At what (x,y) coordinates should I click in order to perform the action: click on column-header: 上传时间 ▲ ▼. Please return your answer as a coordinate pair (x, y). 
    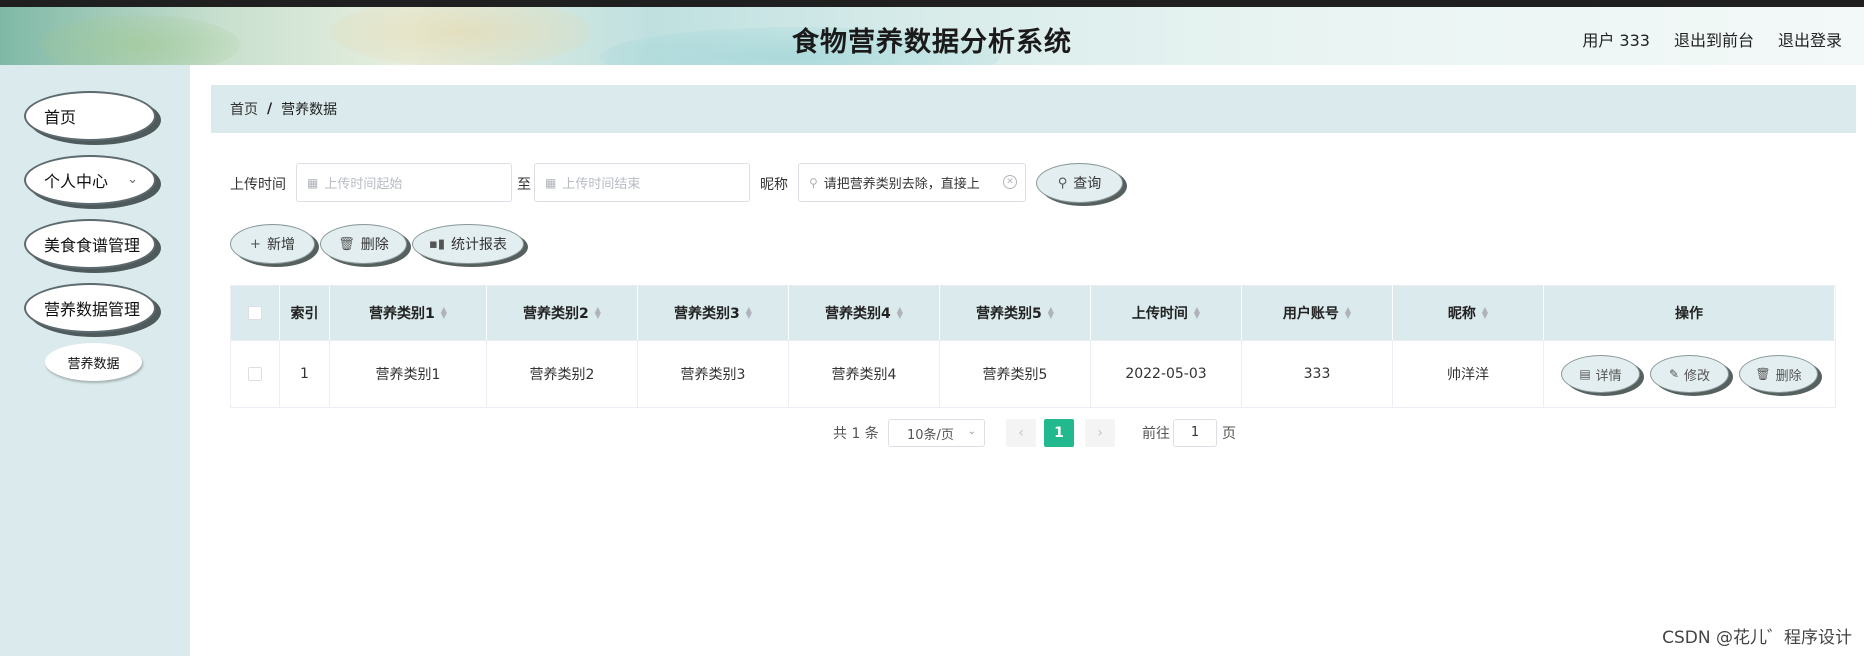
    Looking at the image, I should click on (1166, 313).